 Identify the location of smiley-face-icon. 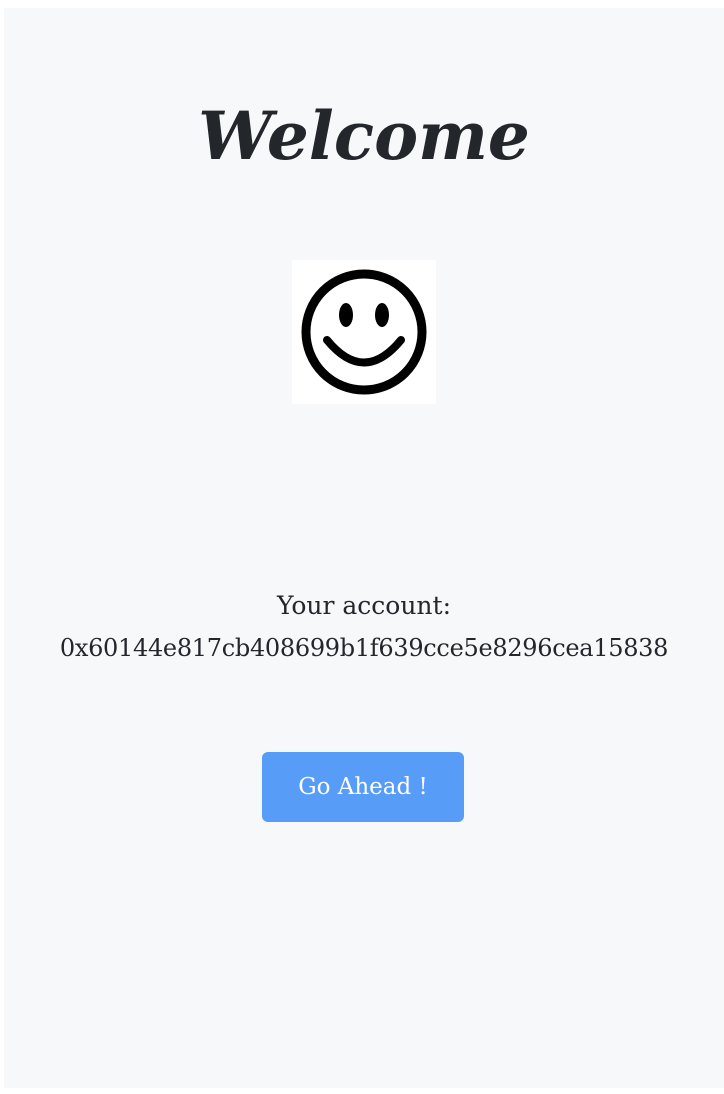
(364, 332).